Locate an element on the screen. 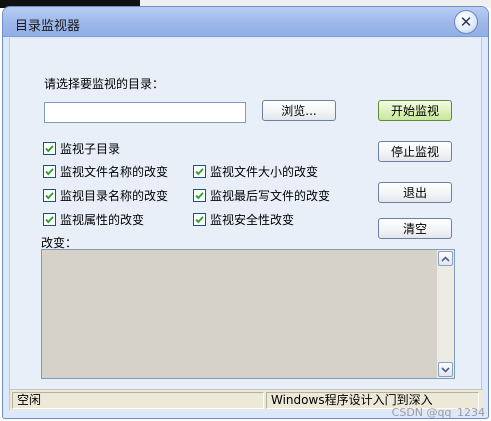  chevron-down-icon is located at coordinates (445, 369).